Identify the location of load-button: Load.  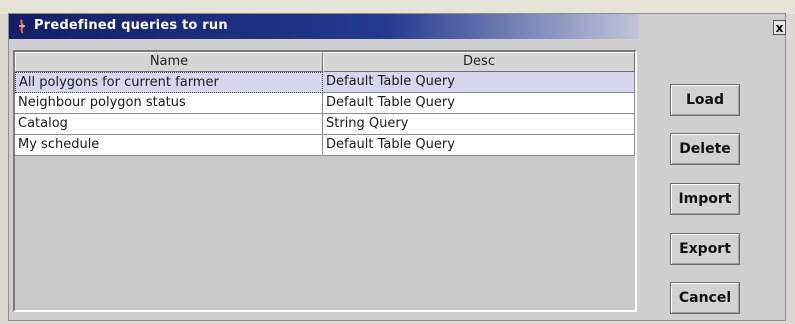
(705, 100).